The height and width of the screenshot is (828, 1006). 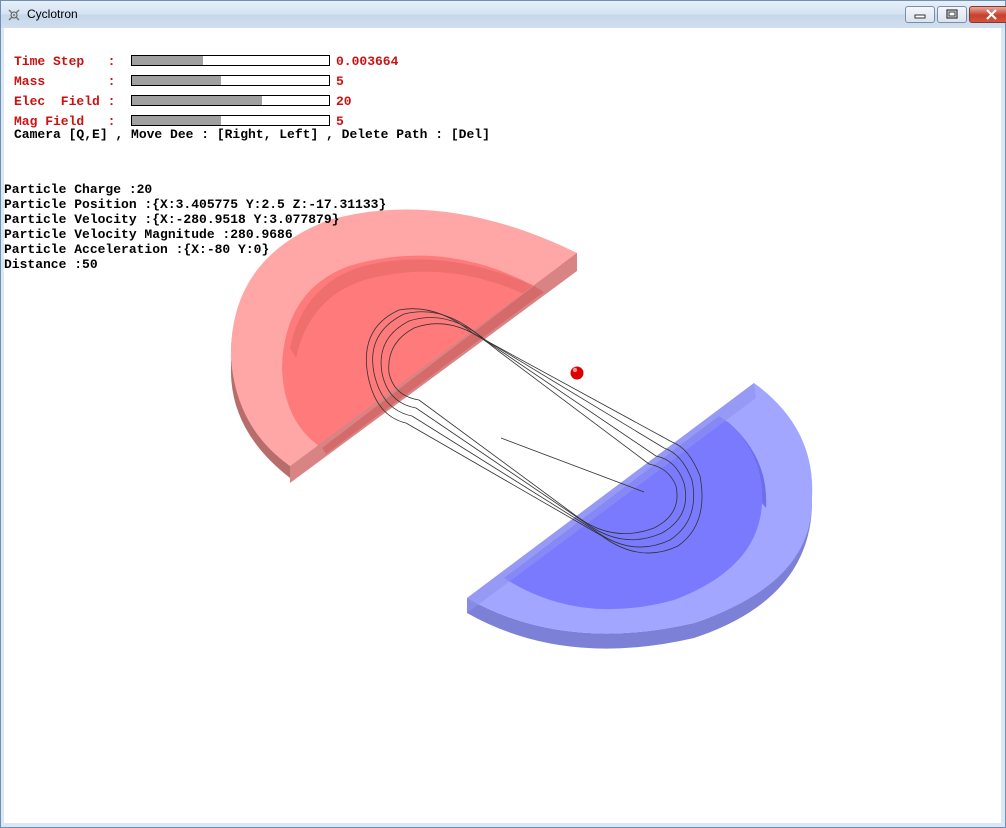 I want to click on time-step-value: 0.003664, so click(x=367, y=61).